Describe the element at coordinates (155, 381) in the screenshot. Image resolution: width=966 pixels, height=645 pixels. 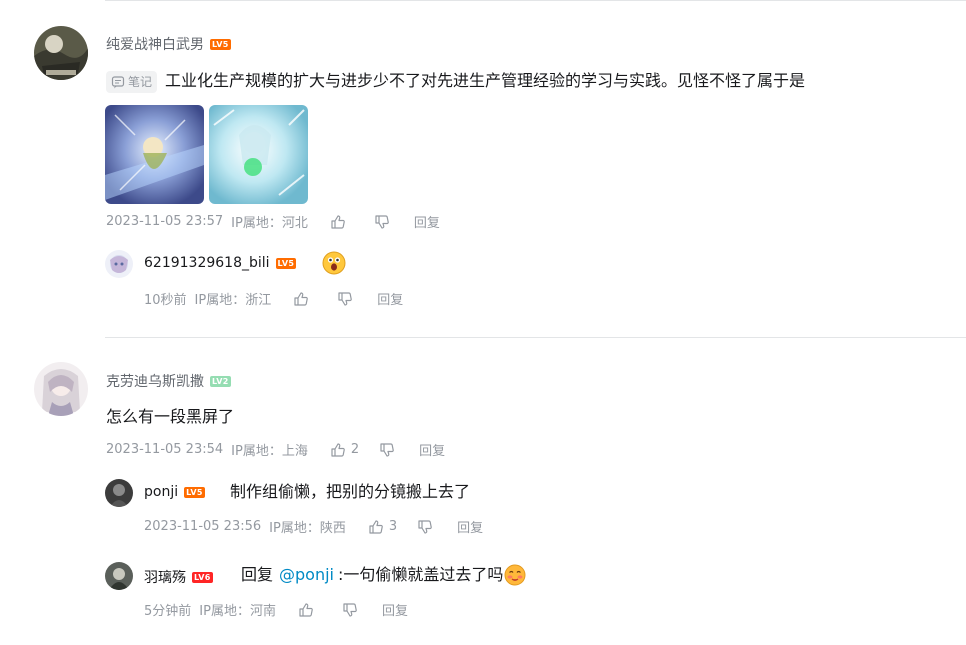
I see `username-text: 克劳迪乌斯凯撒` at that location.